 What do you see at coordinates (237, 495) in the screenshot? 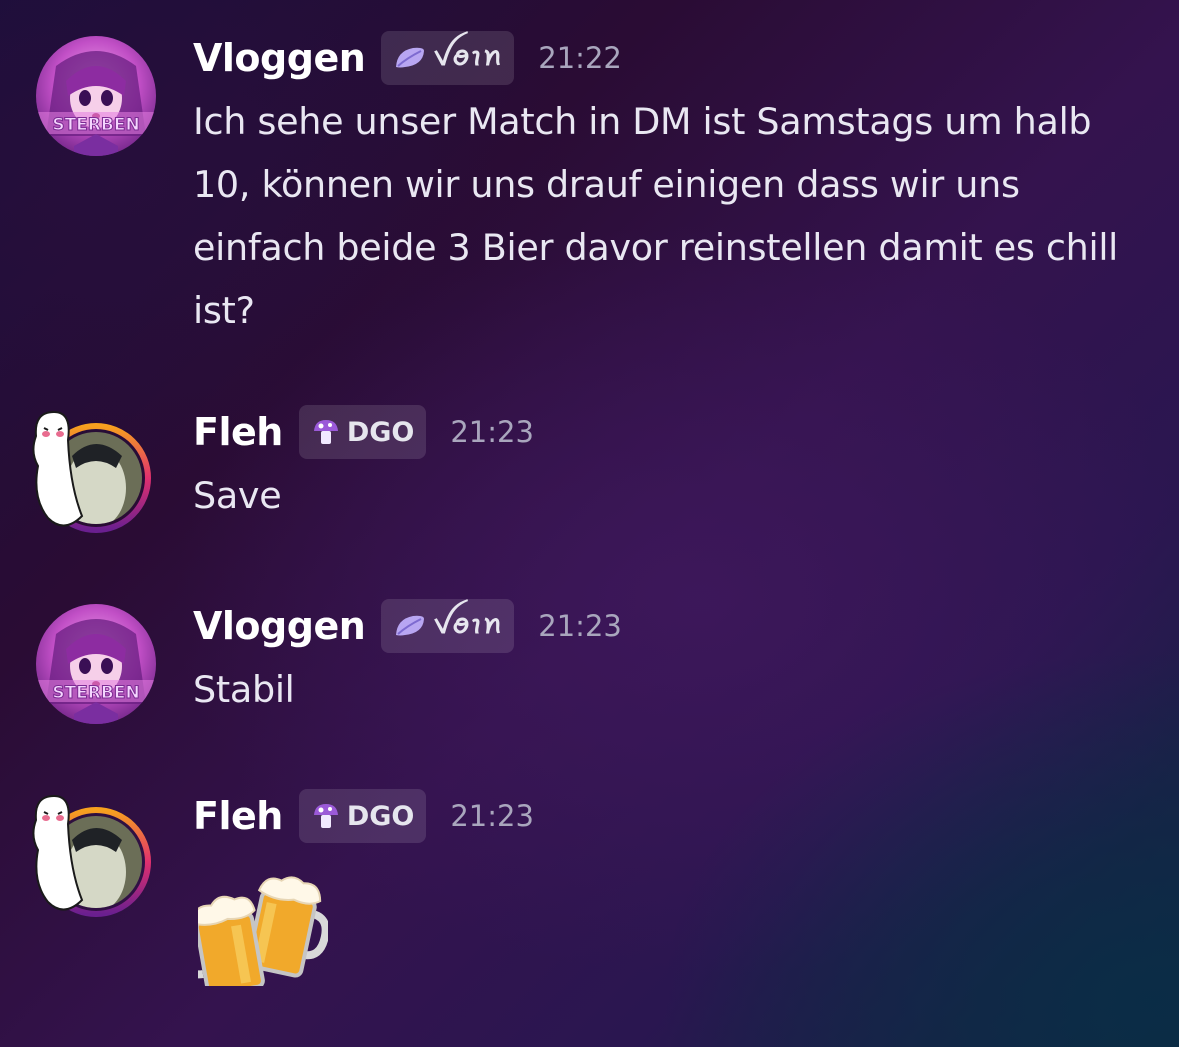
I see `message-text: Save` at bounding box center [237, 495].